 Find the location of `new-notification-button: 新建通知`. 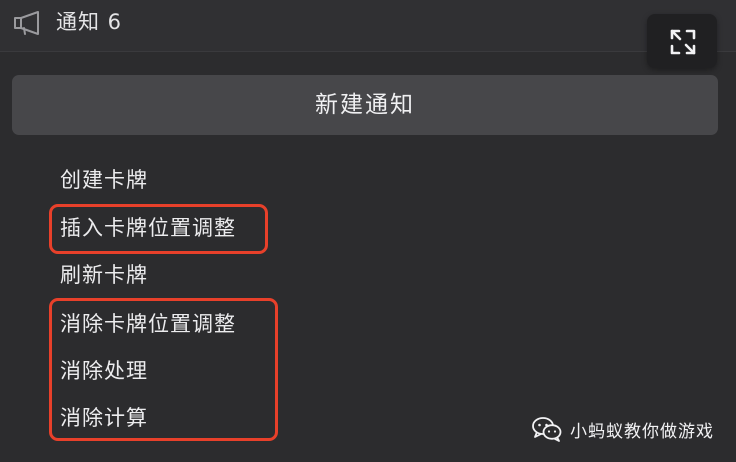

new-notification-button: 新建通知 is located at coordinates (365, 105).